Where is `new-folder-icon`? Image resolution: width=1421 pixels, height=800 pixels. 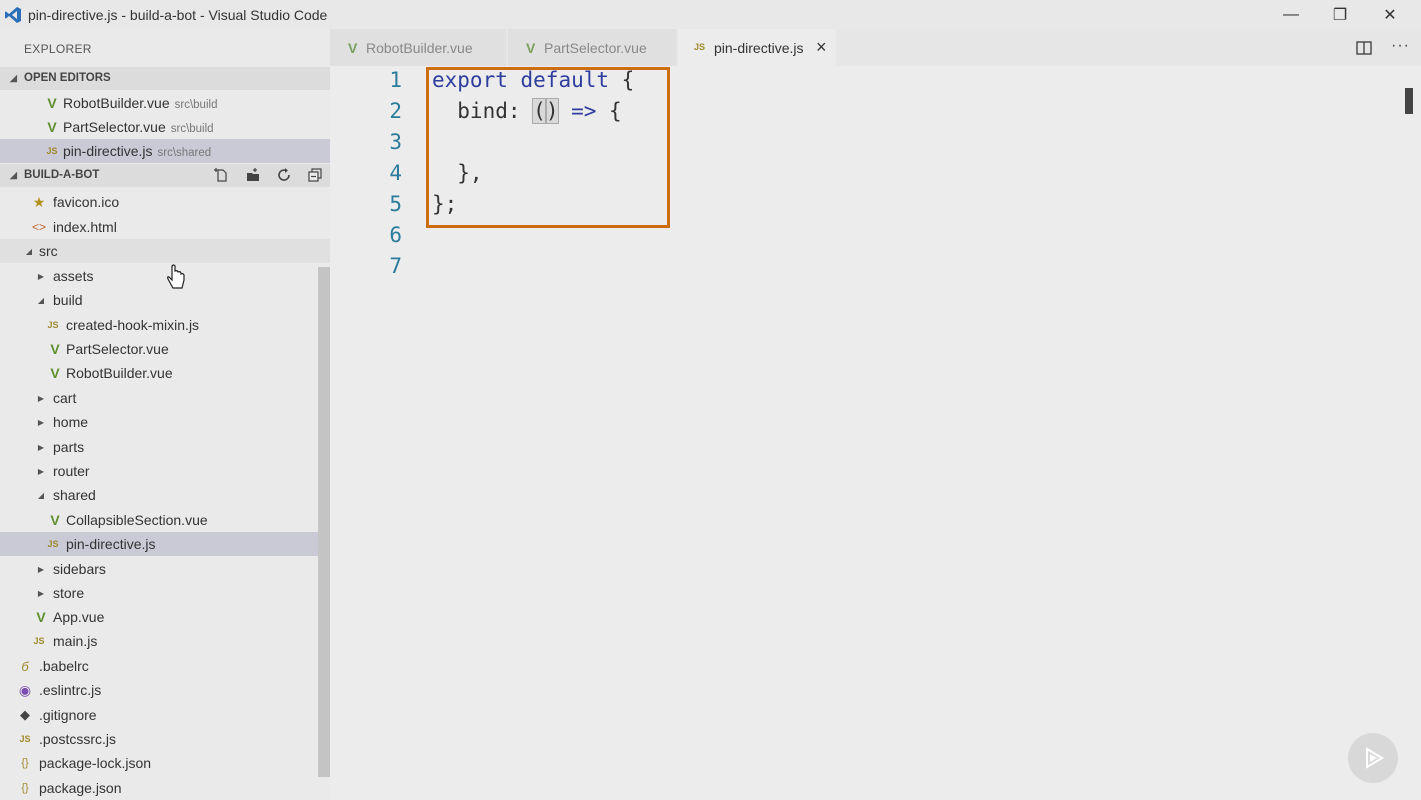
new-folder-icon is located at coordinates (253, 175).